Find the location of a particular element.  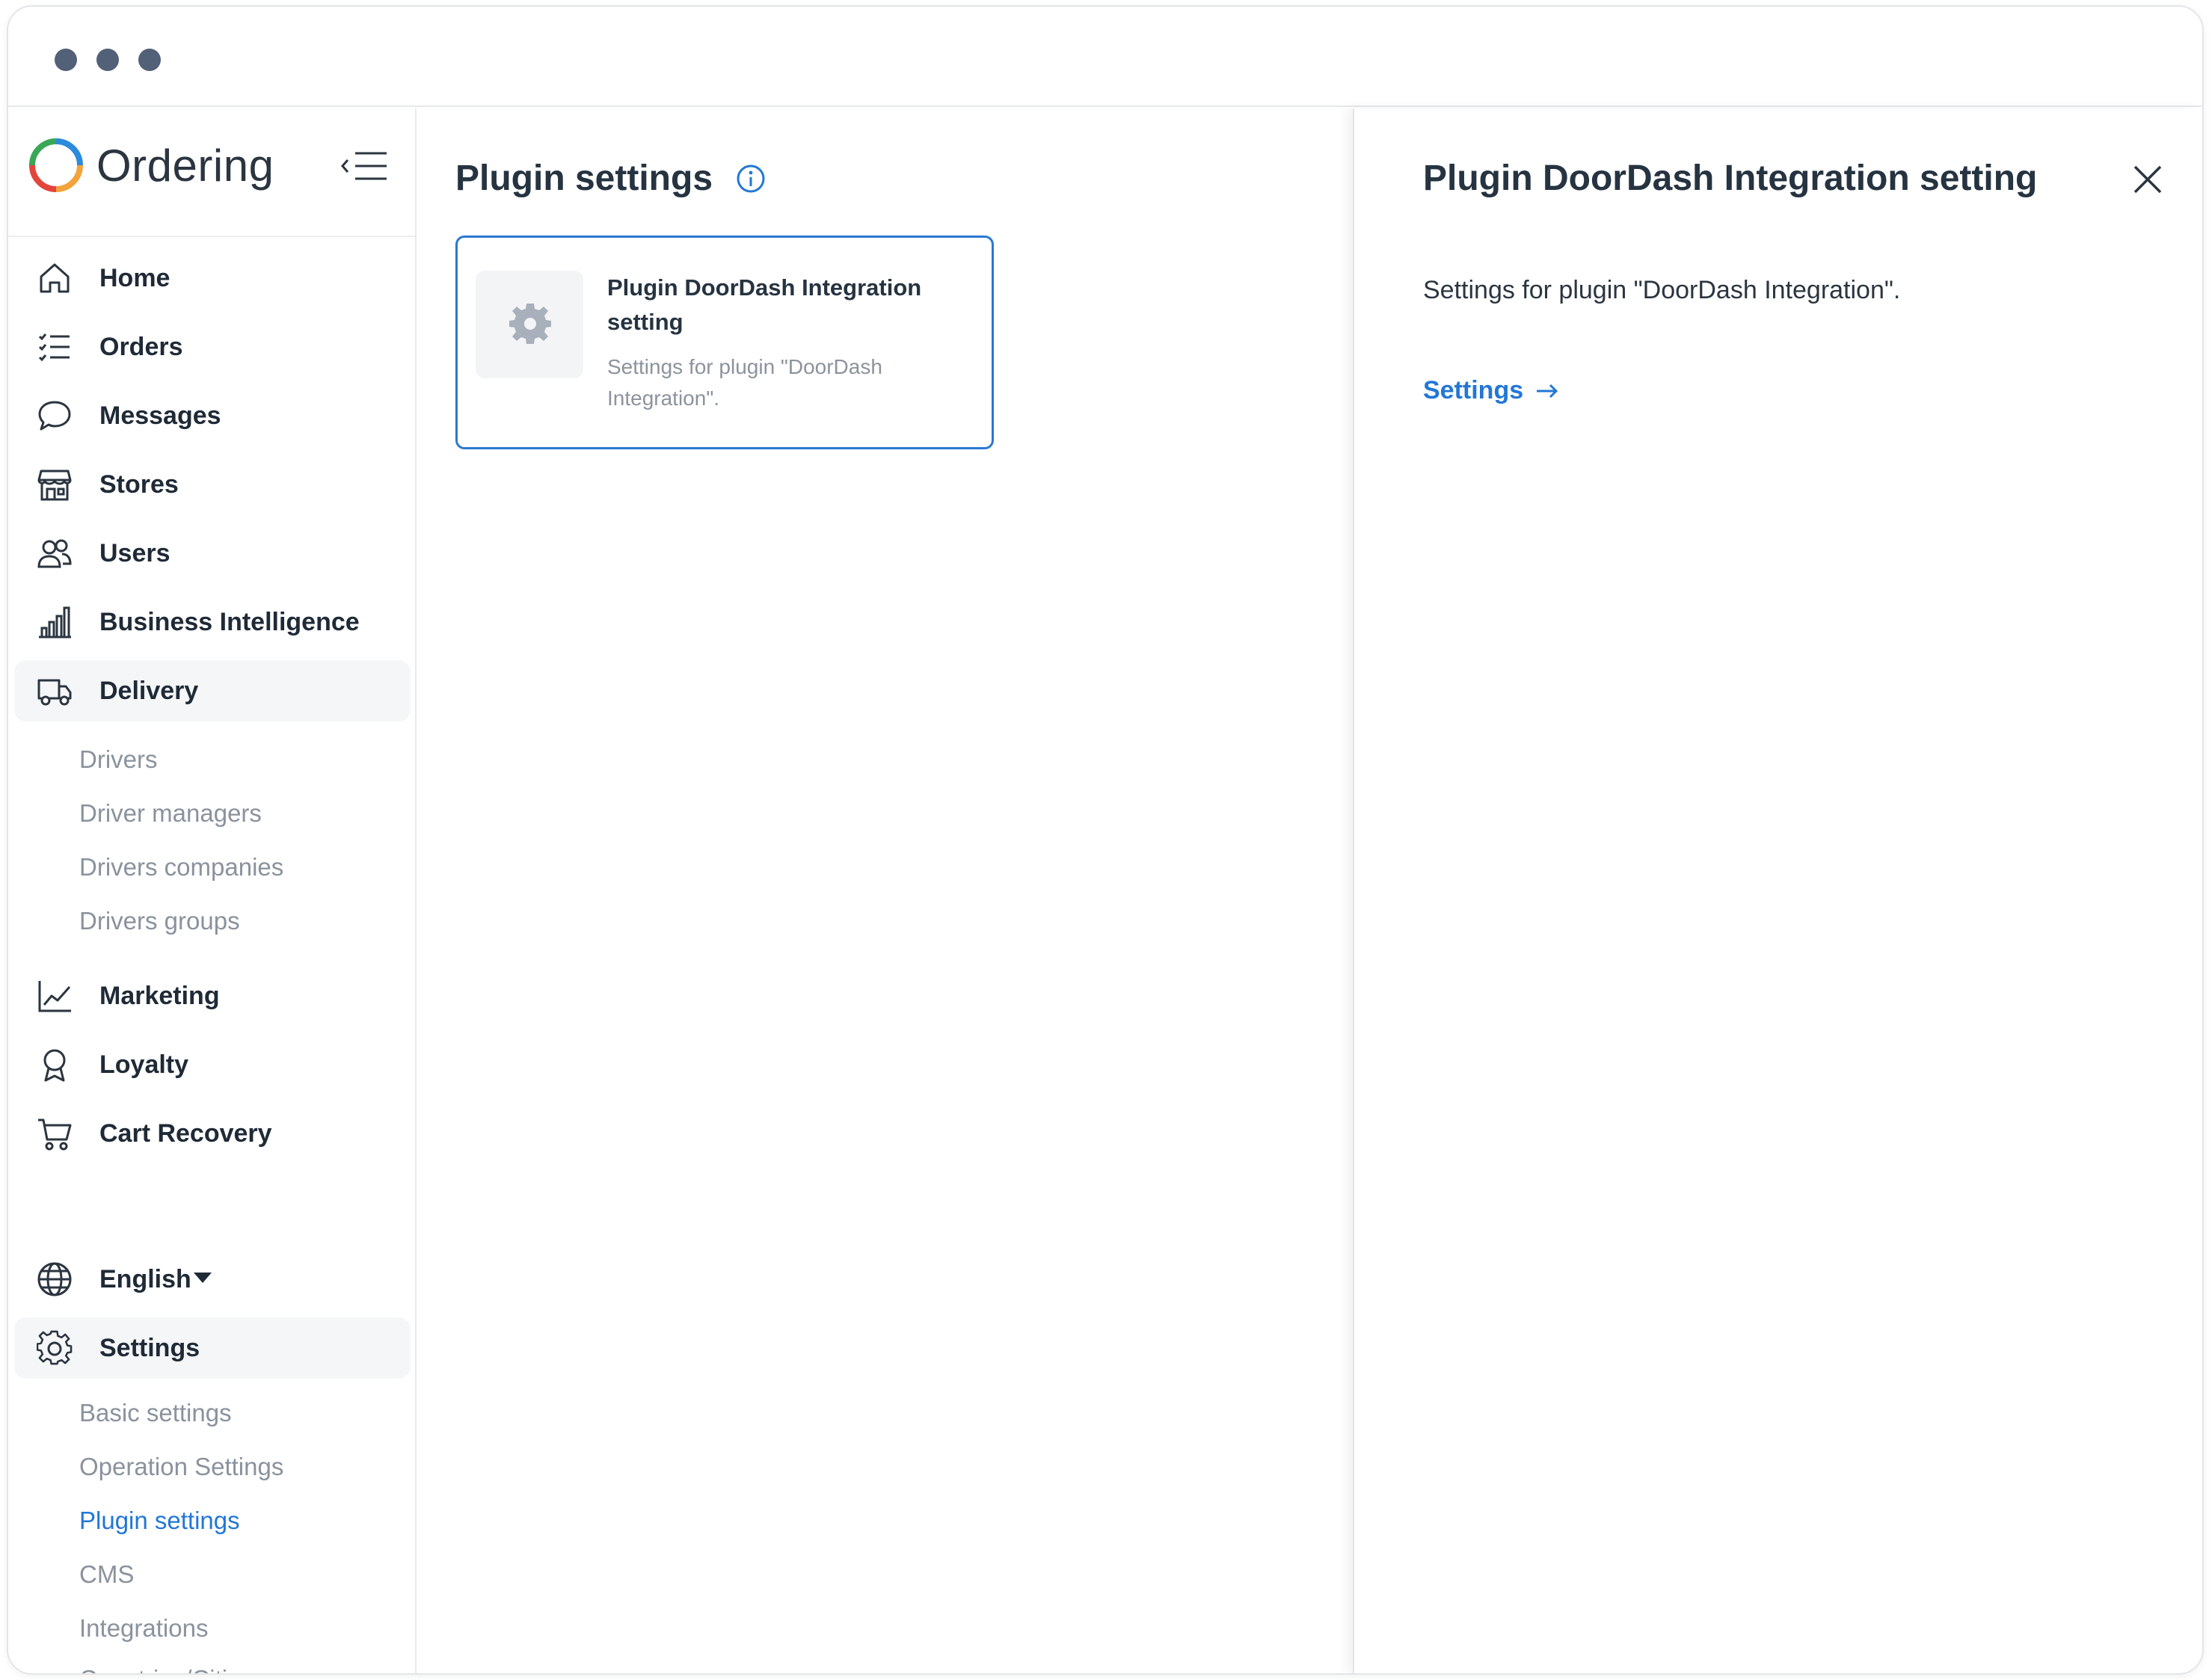

sidebar-item-messages: Messages is located at coordinates (213, 415).